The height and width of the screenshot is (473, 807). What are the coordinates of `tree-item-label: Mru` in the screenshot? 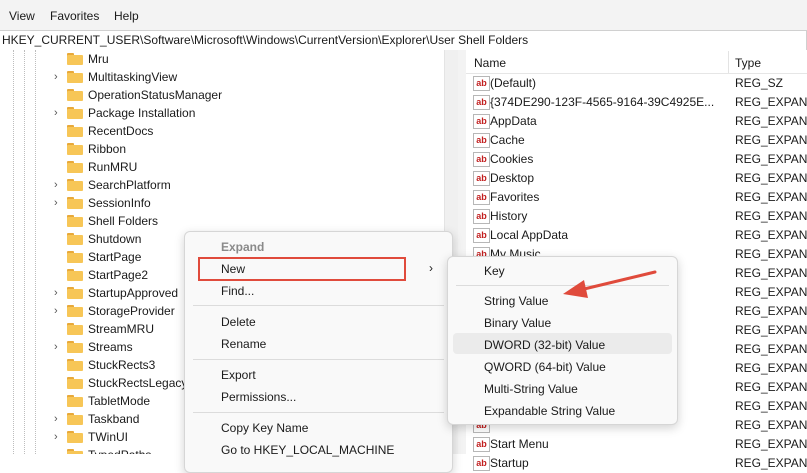 It's located at (98, 59).